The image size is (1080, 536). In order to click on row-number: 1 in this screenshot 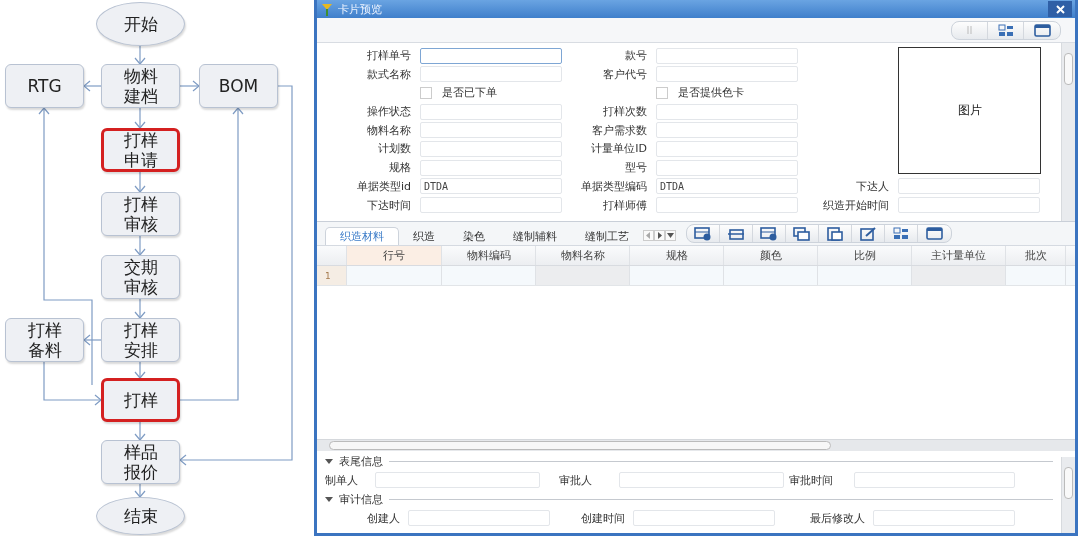, I will do `click(328, 275)`.